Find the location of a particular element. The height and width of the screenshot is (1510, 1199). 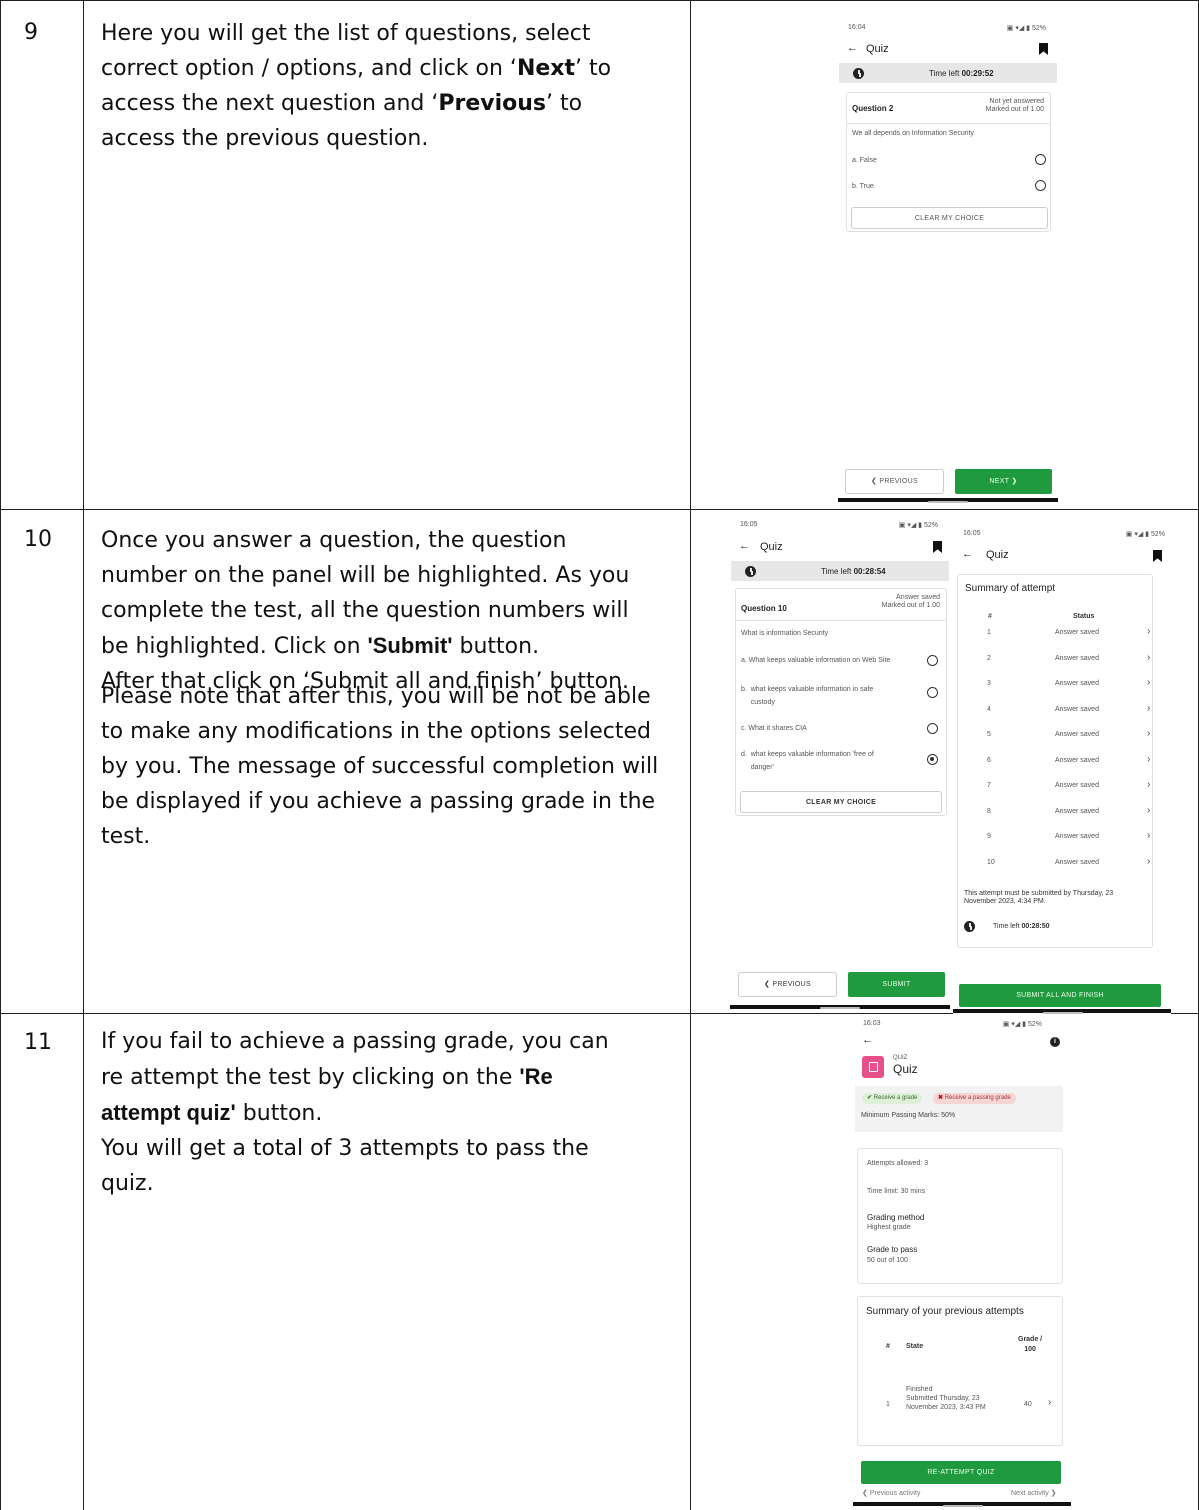

quiz-title: Quiz is located at coordinates (905, 1069).